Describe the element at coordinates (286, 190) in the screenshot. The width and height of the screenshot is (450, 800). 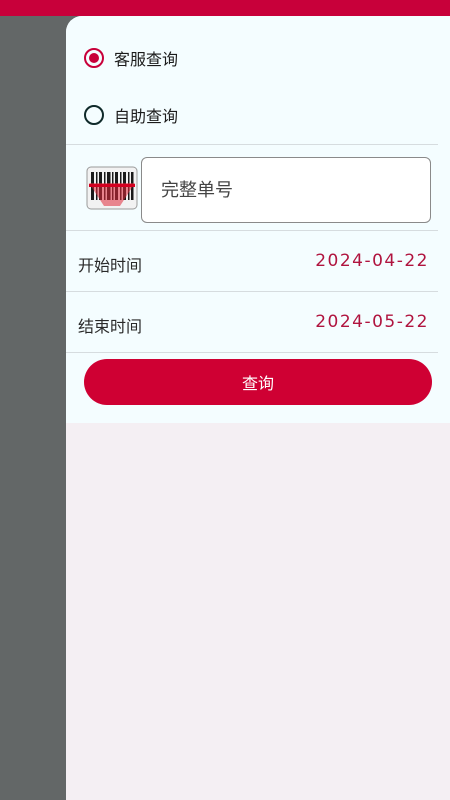
I see `order-number-input` at that location.